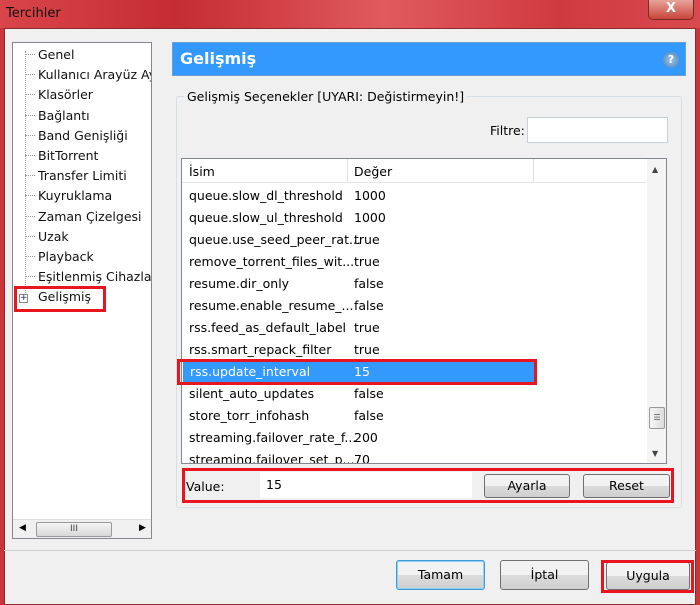  I want to click on filter-label: Filtre:, so click(507, 130).